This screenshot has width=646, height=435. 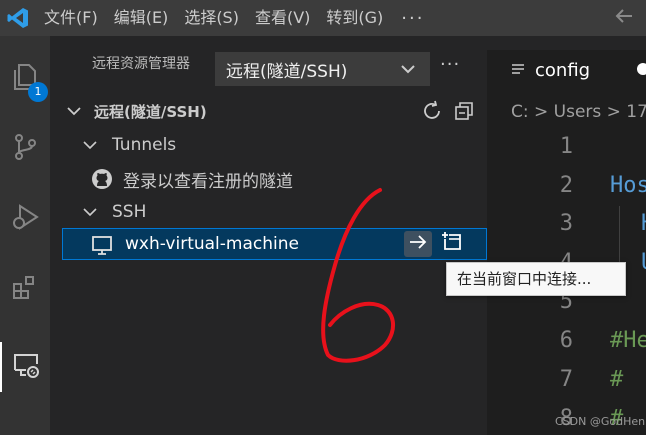 I want to click on monitor-icon, so click(x=102, y=247).